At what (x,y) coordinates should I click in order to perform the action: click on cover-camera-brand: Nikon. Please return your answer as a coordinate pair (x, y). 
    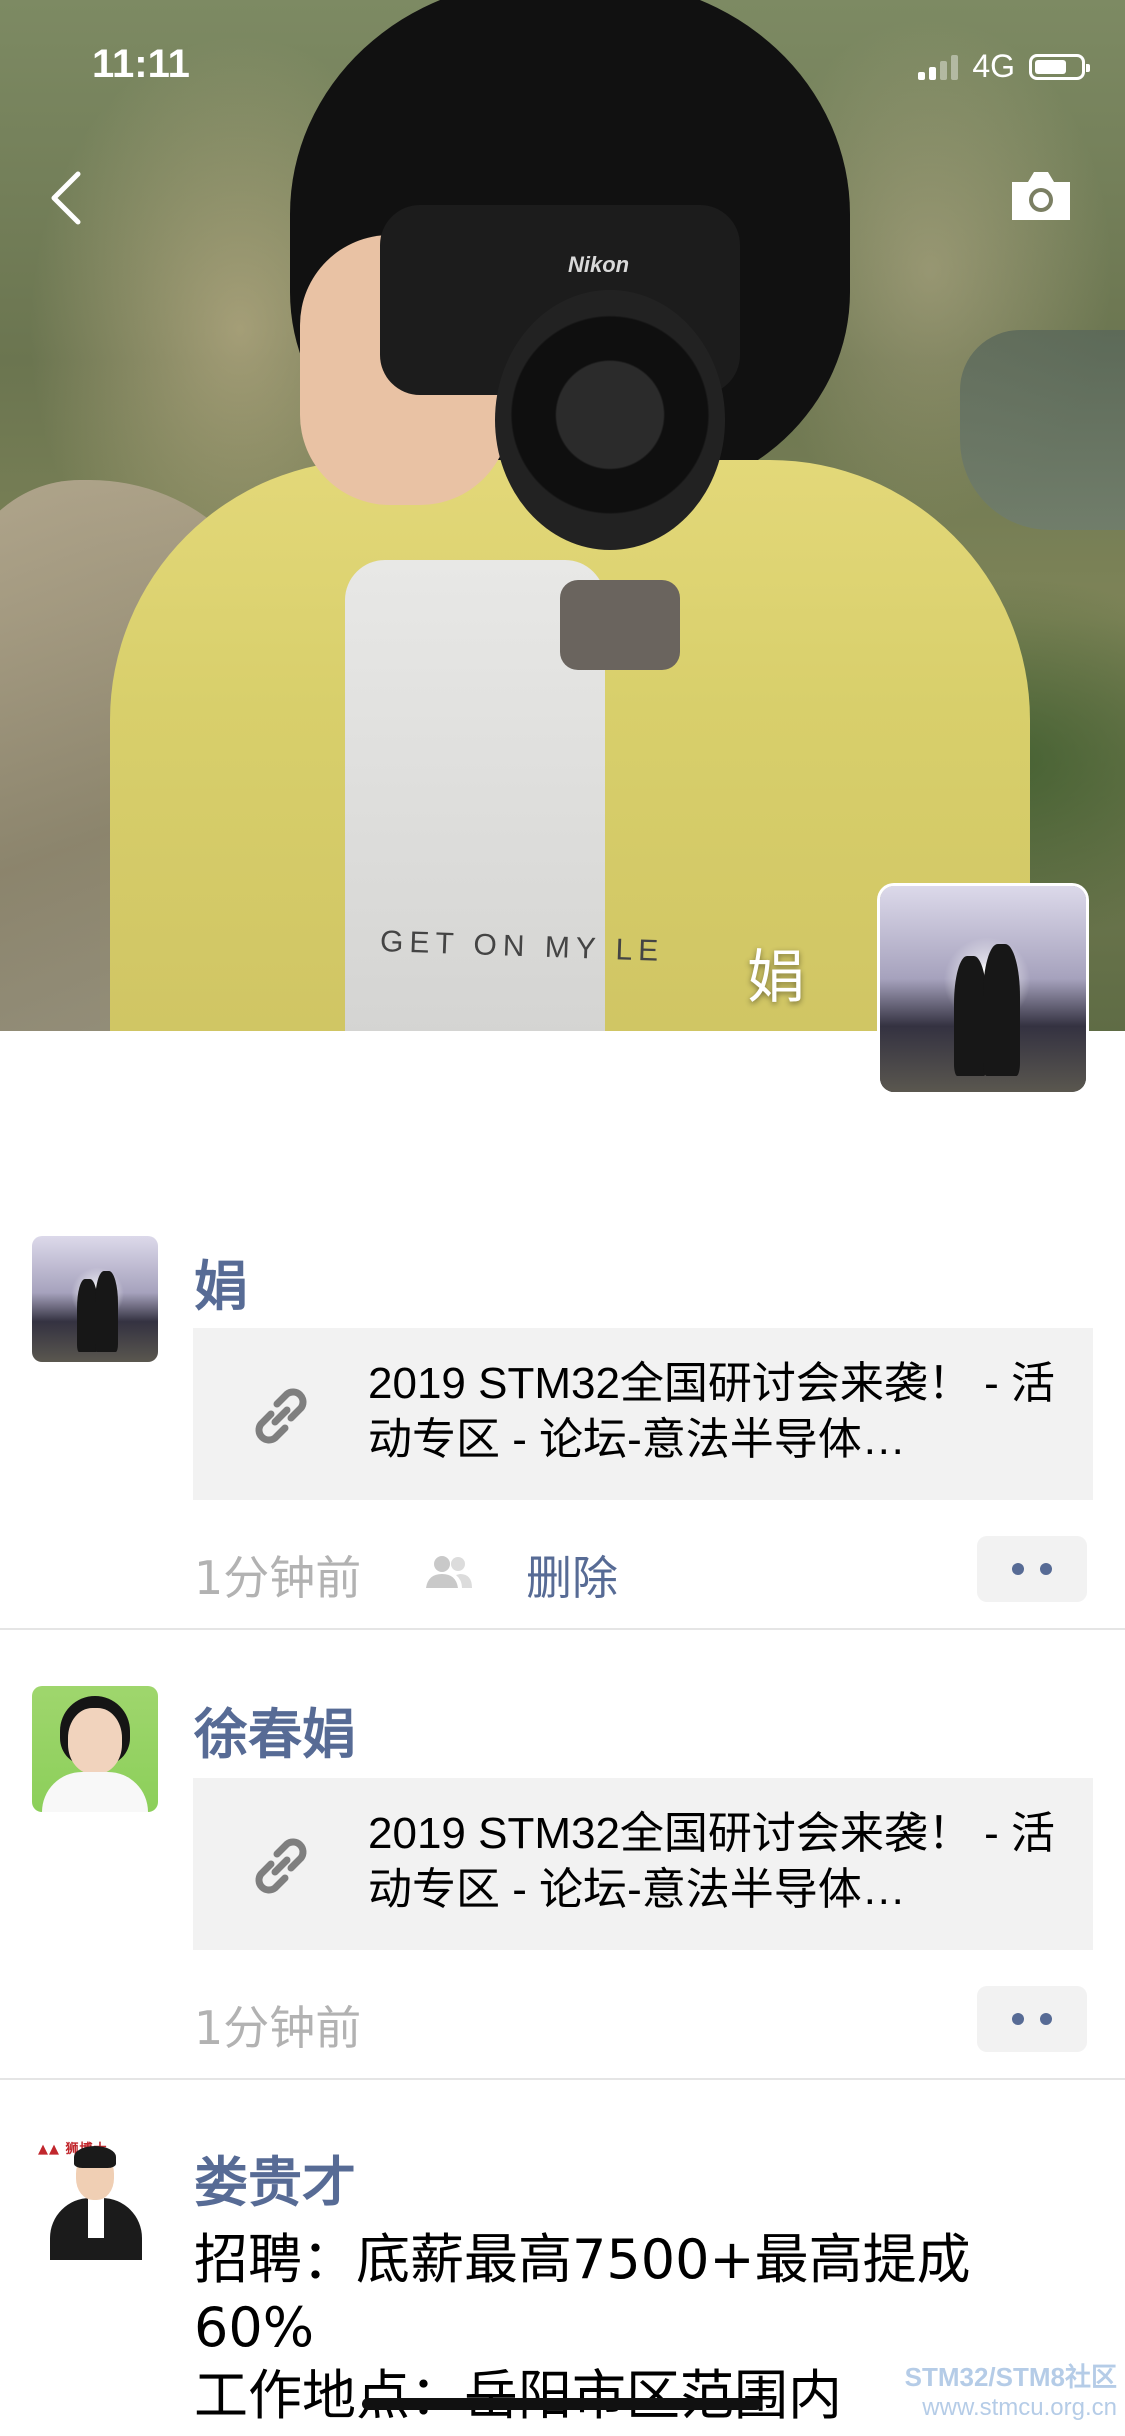
    Looking at the image, I should click on (599, 264).